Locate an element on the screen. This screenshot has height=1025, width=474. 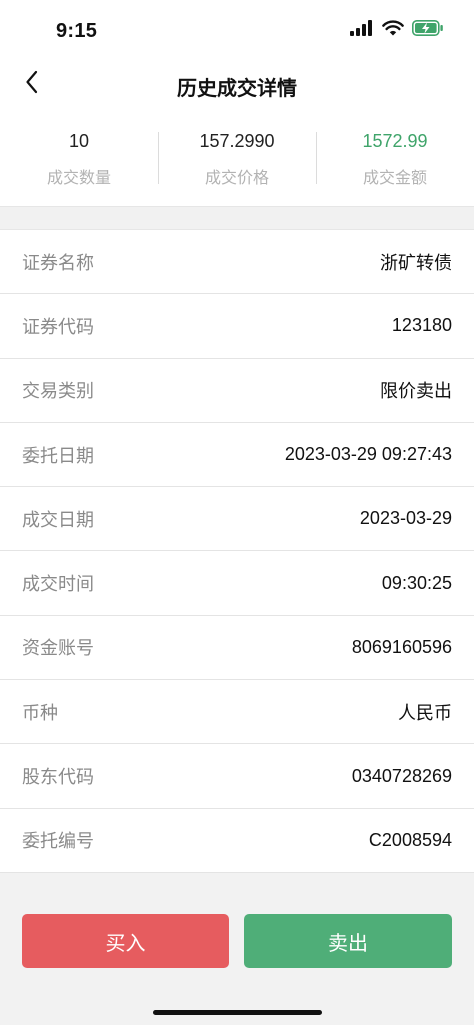
detail-label: 股东代码 is located at coordinates (58, 777).